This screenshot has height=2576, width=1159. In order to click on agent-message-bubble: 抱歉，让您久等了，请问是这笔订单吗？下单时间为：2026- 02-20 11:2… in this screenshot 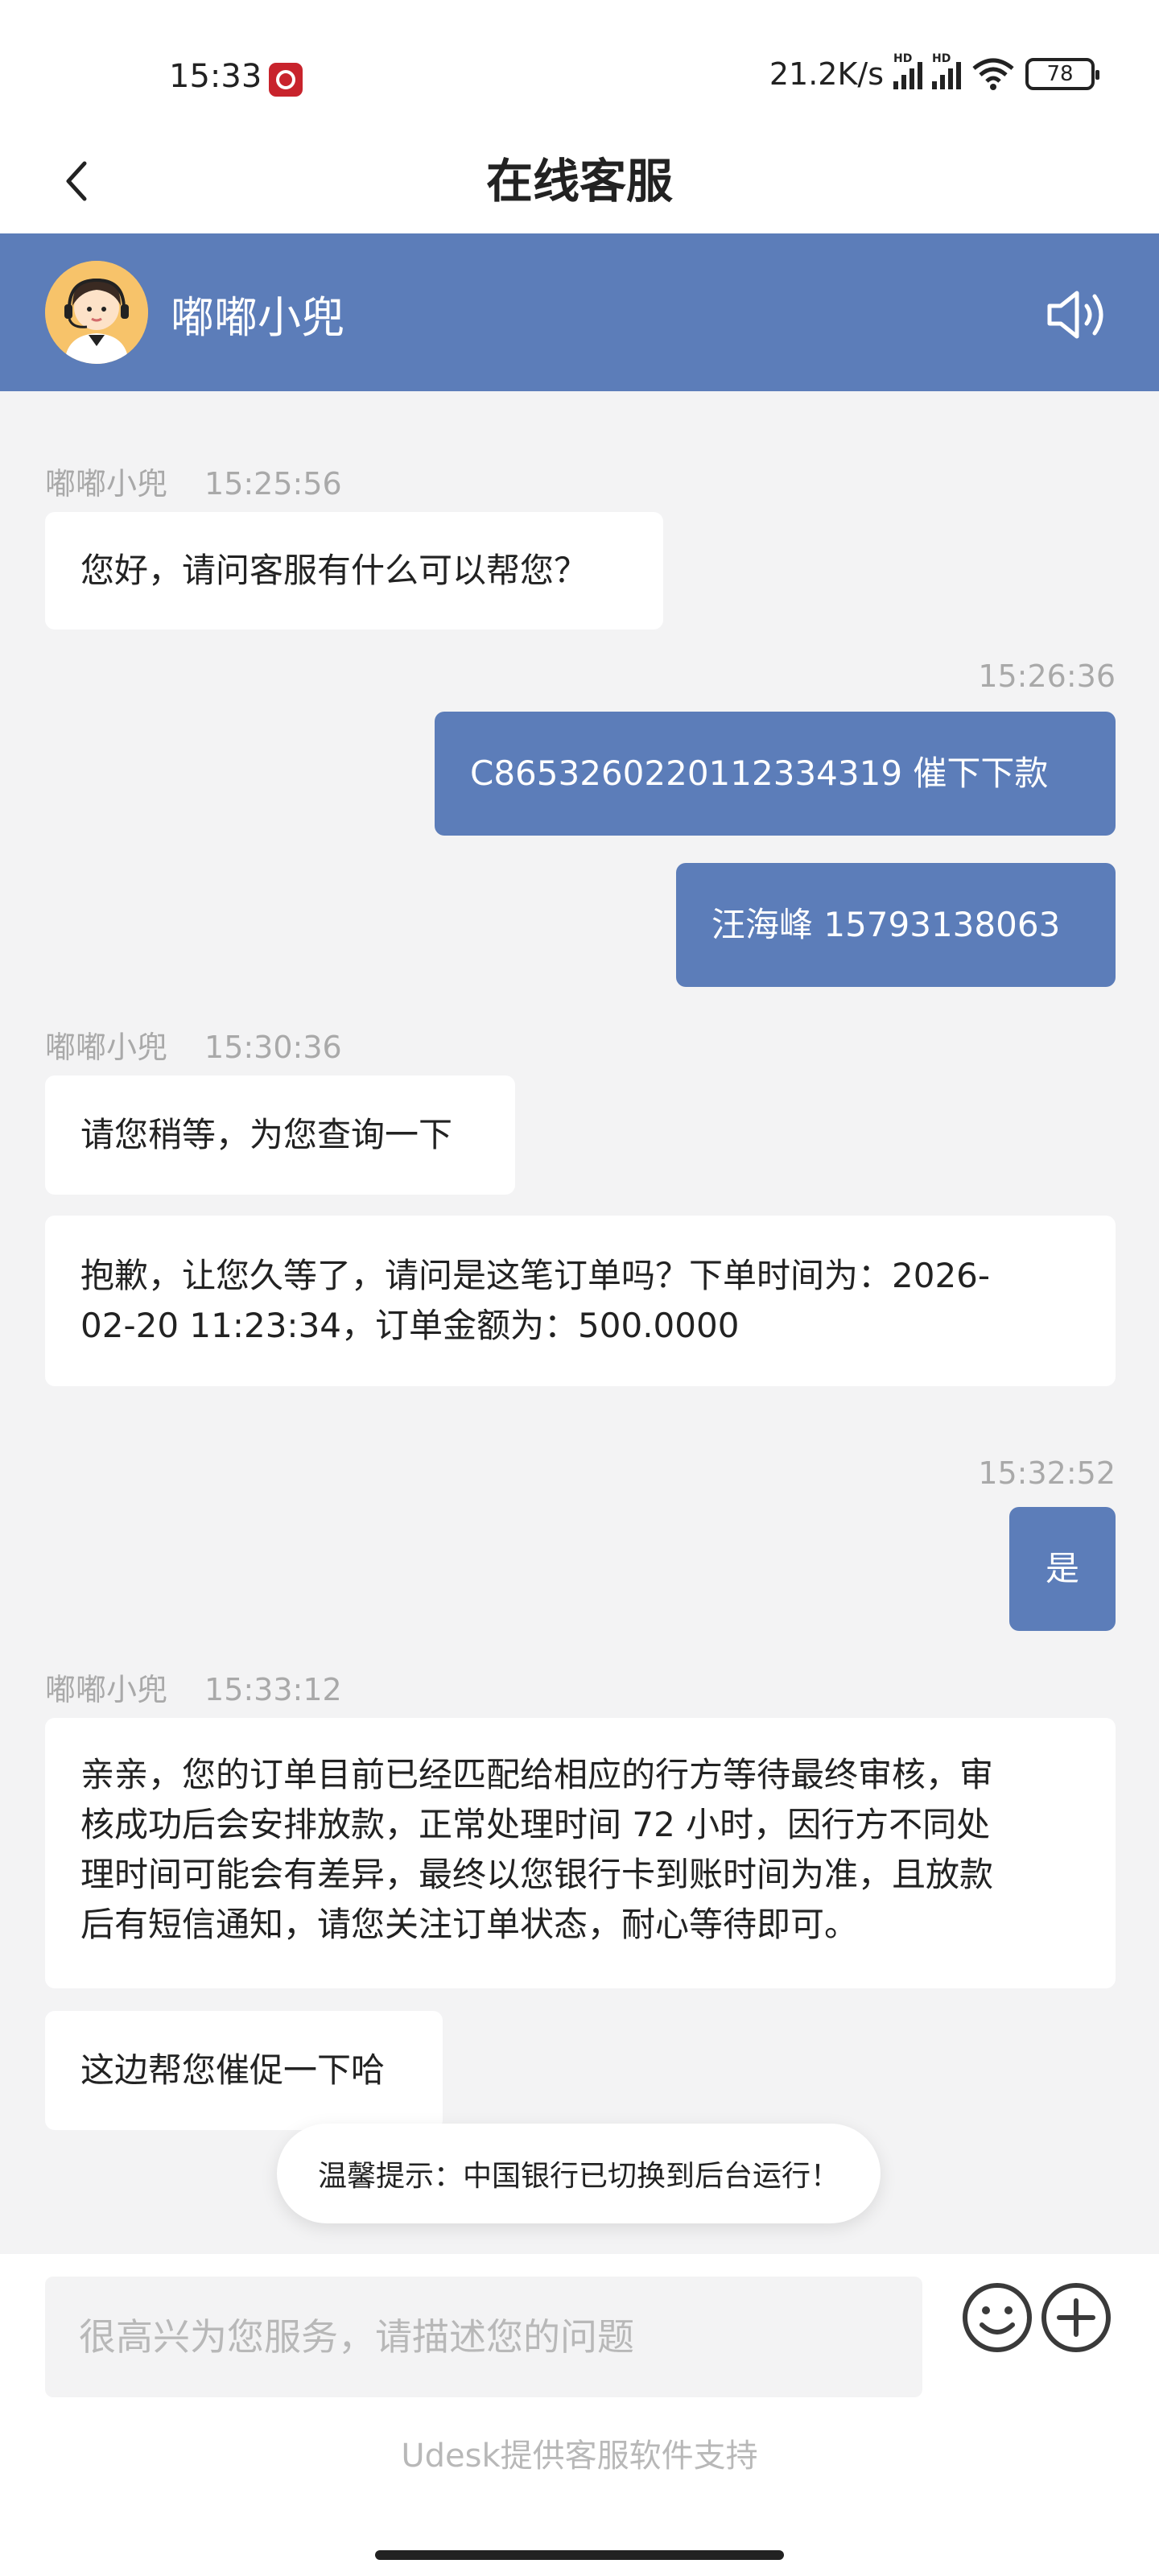, I will do `click(580, 1301)`.